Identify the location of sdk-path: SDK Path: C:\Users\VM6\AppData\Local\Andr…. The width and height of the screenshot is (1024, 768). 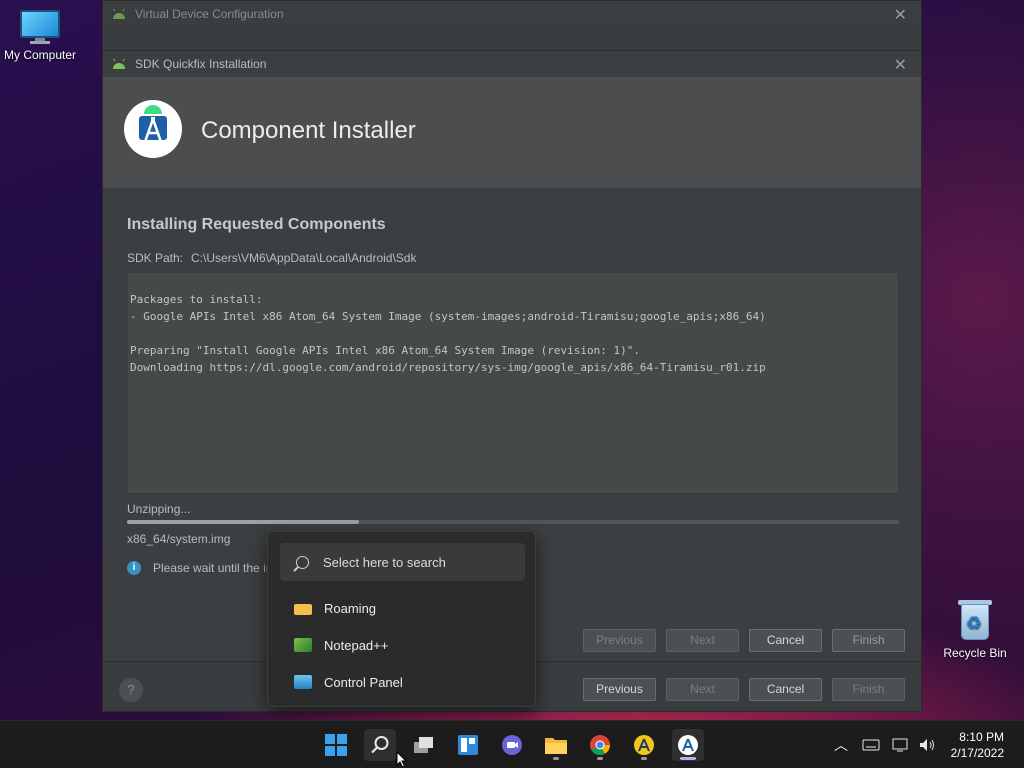
(271, 258).